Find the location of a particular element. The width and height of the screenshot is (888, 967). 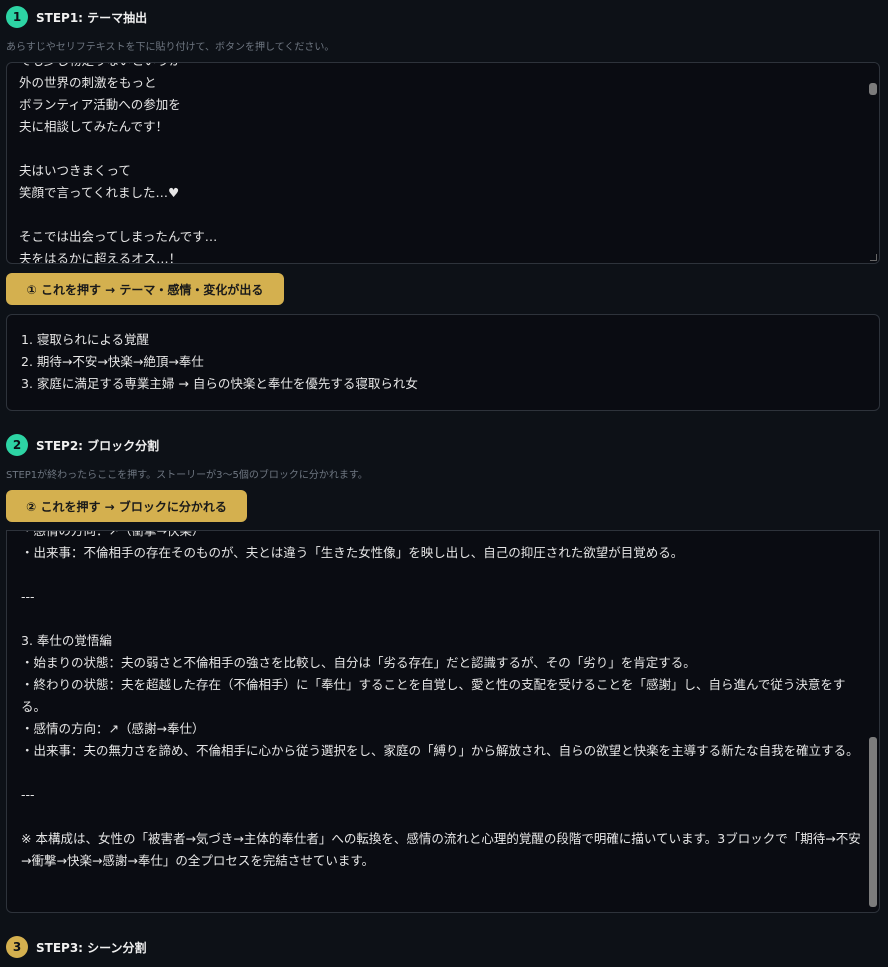

block-split-button: ② これを押す → ブロックに分かれる is located at coordinates (126, 506).